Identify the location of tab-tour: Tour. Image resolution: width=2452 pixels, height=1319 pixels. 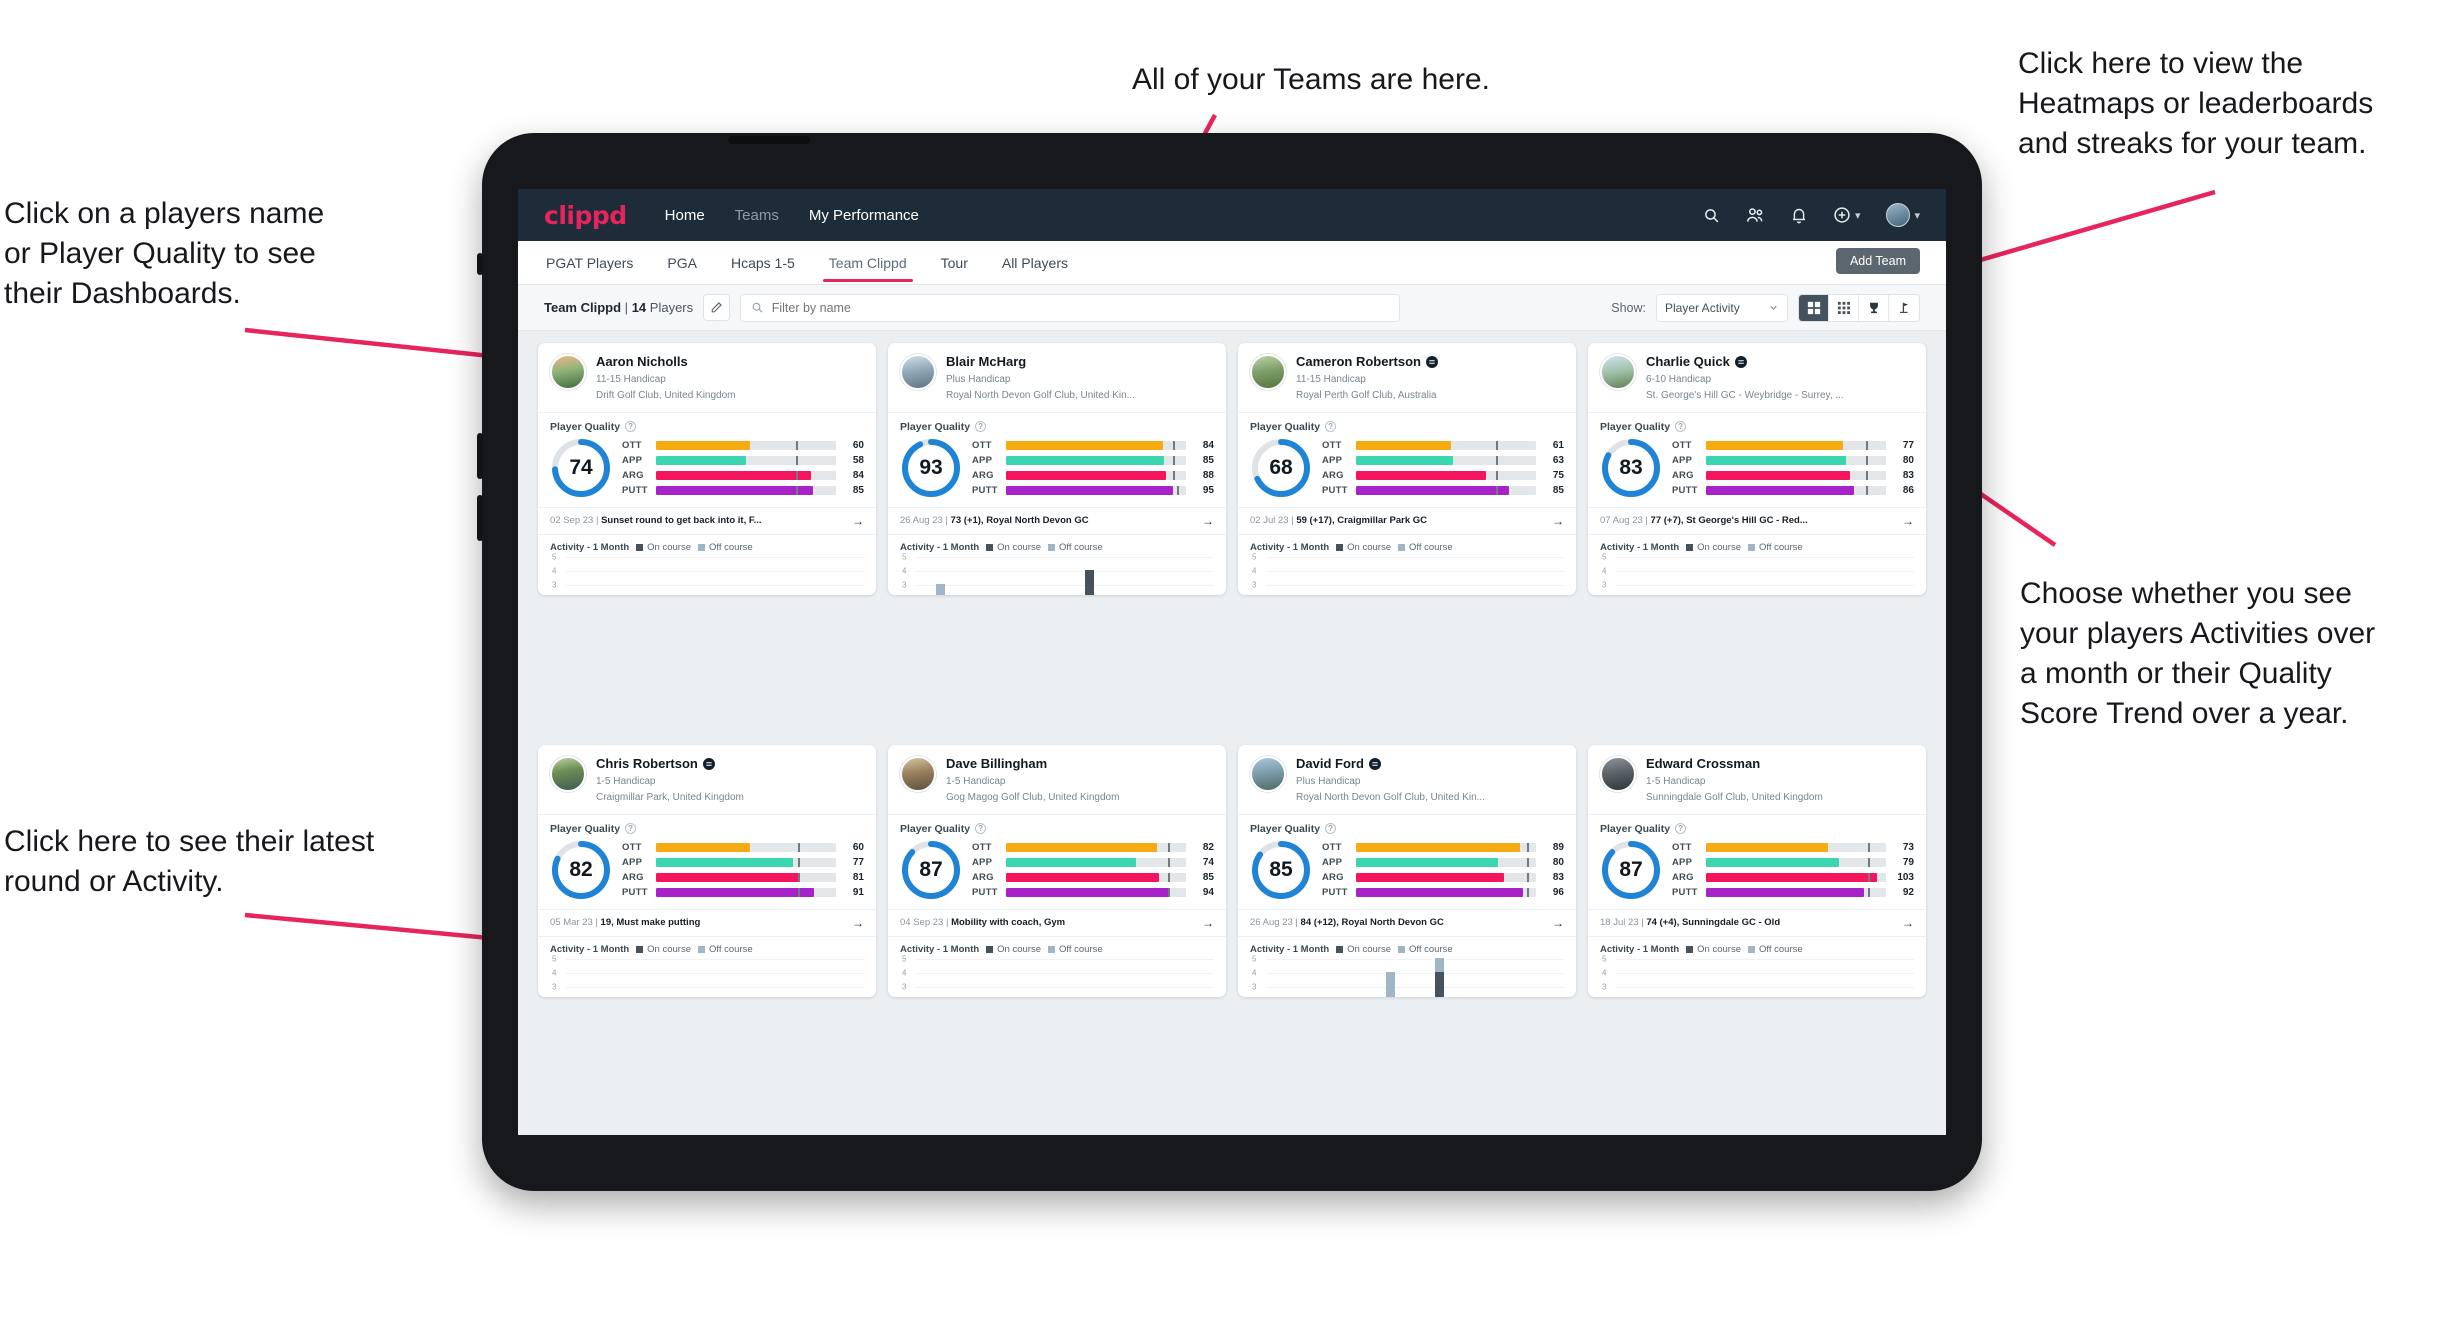
(954, 262).